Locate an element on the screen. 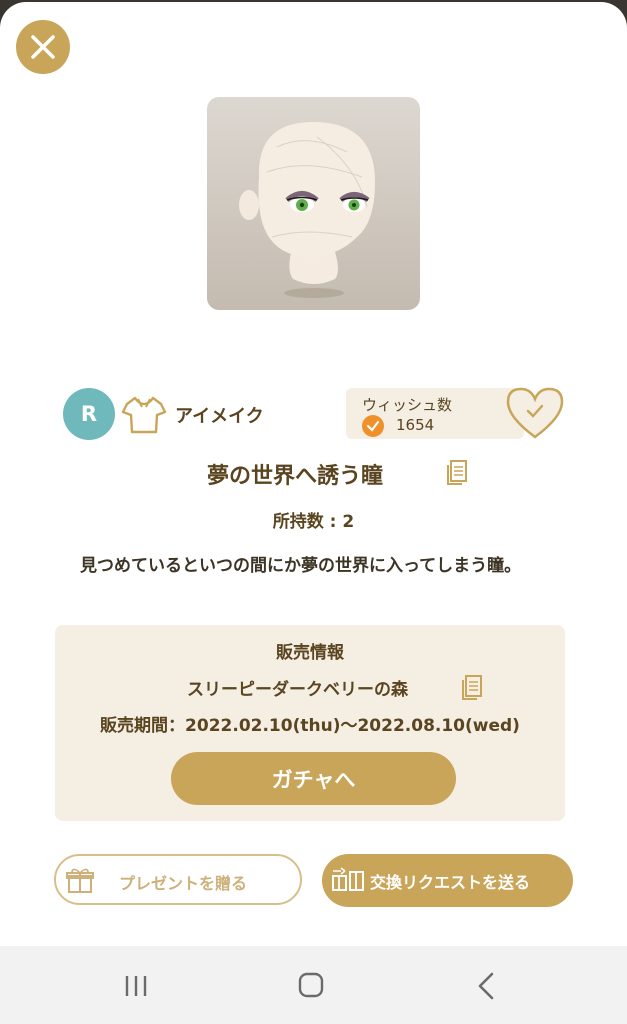  close-button is located at coordinates (43, 47).